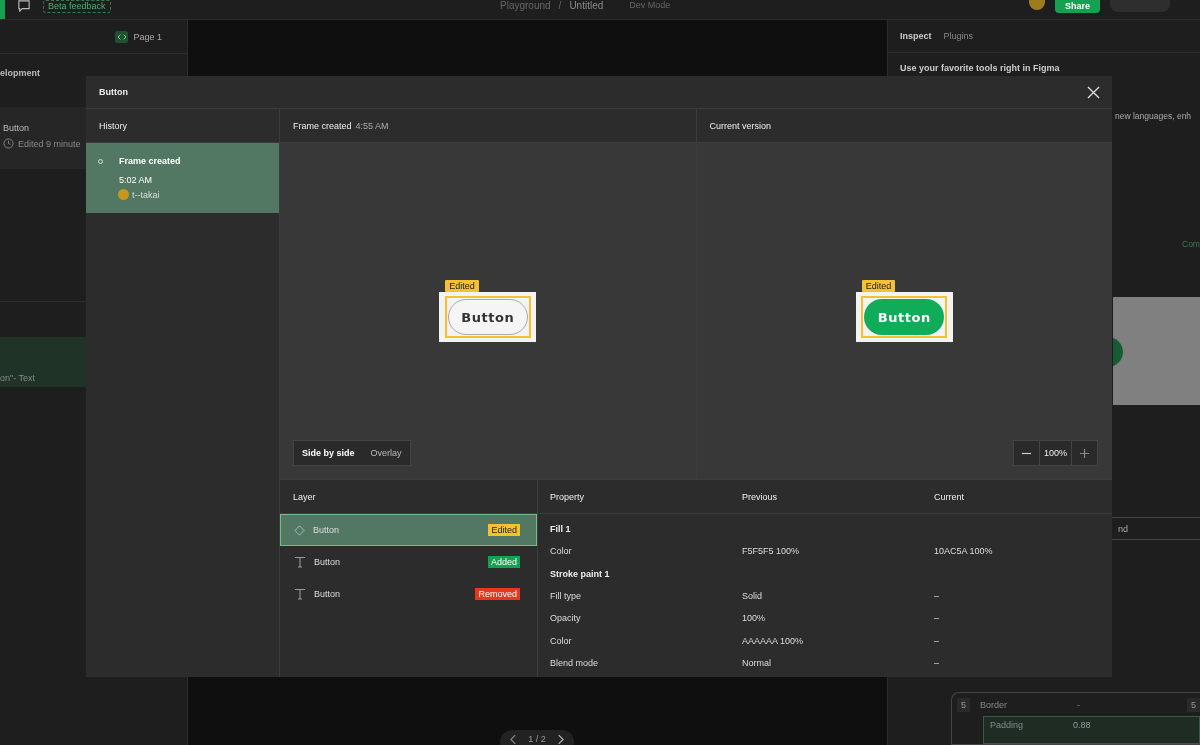 This screenshot has width=1200, height=745. What do you see at coordinates (136, 180) in the screenshot?
I see `entry-time: 5:02 AM` at bounding box center [136, 180].